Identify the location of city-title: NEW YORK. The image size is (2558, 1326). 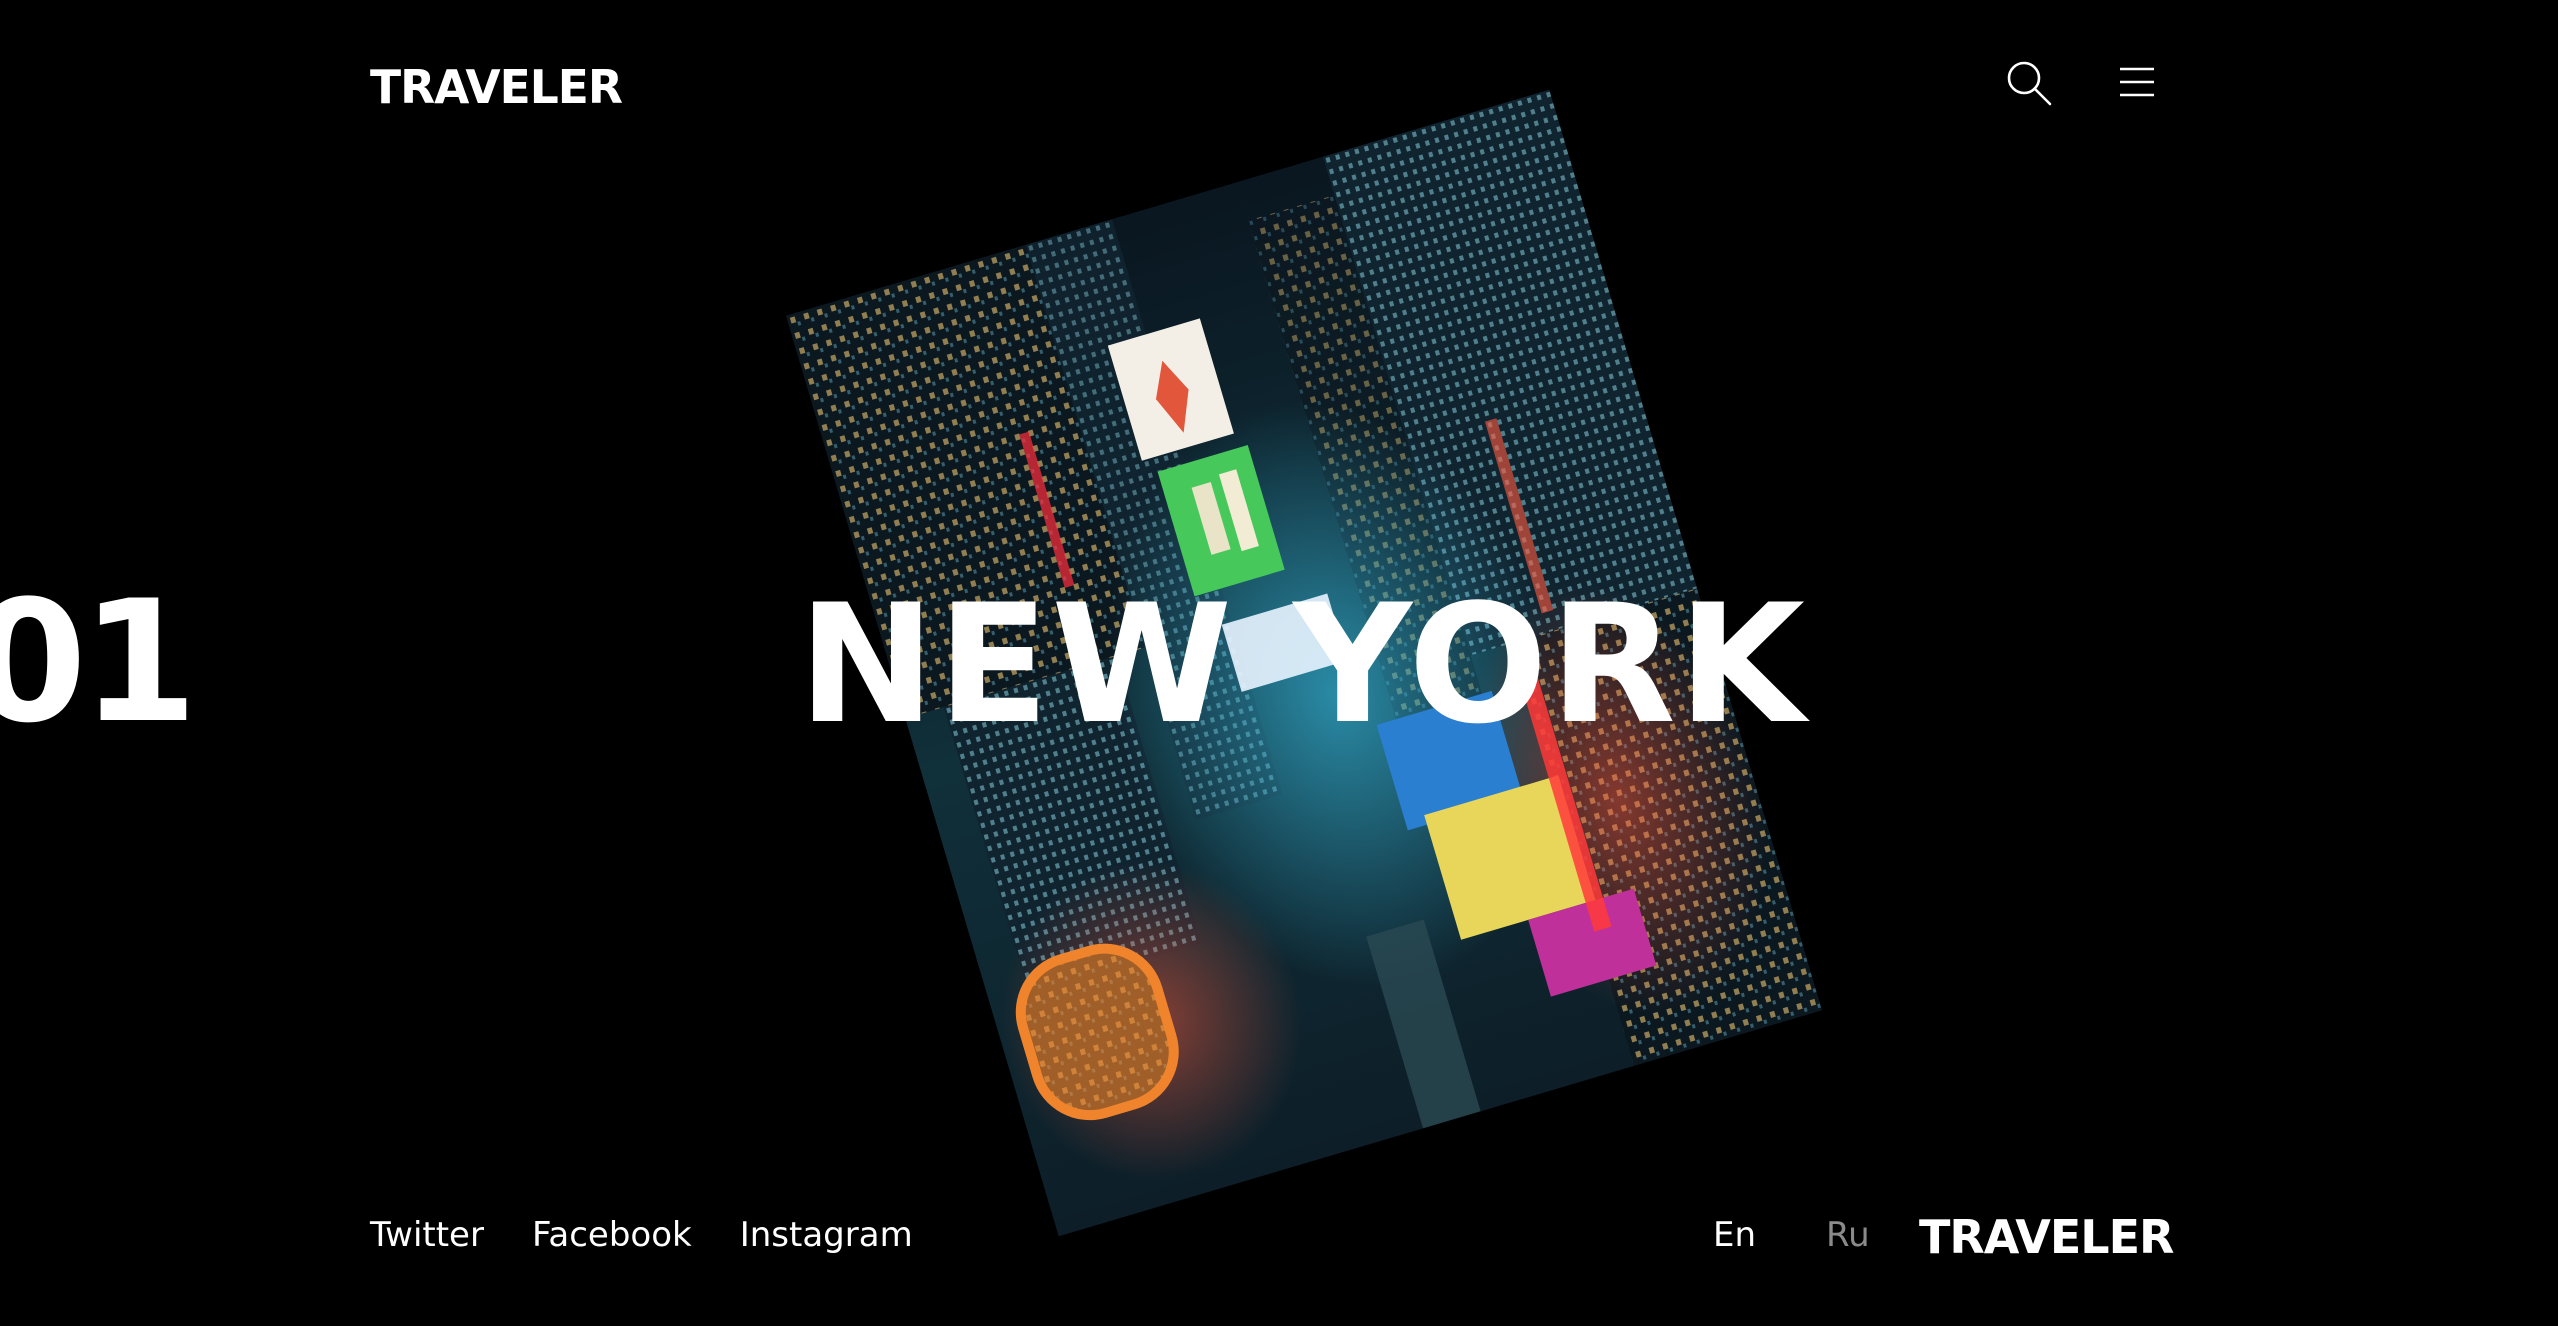
(1302, 664).